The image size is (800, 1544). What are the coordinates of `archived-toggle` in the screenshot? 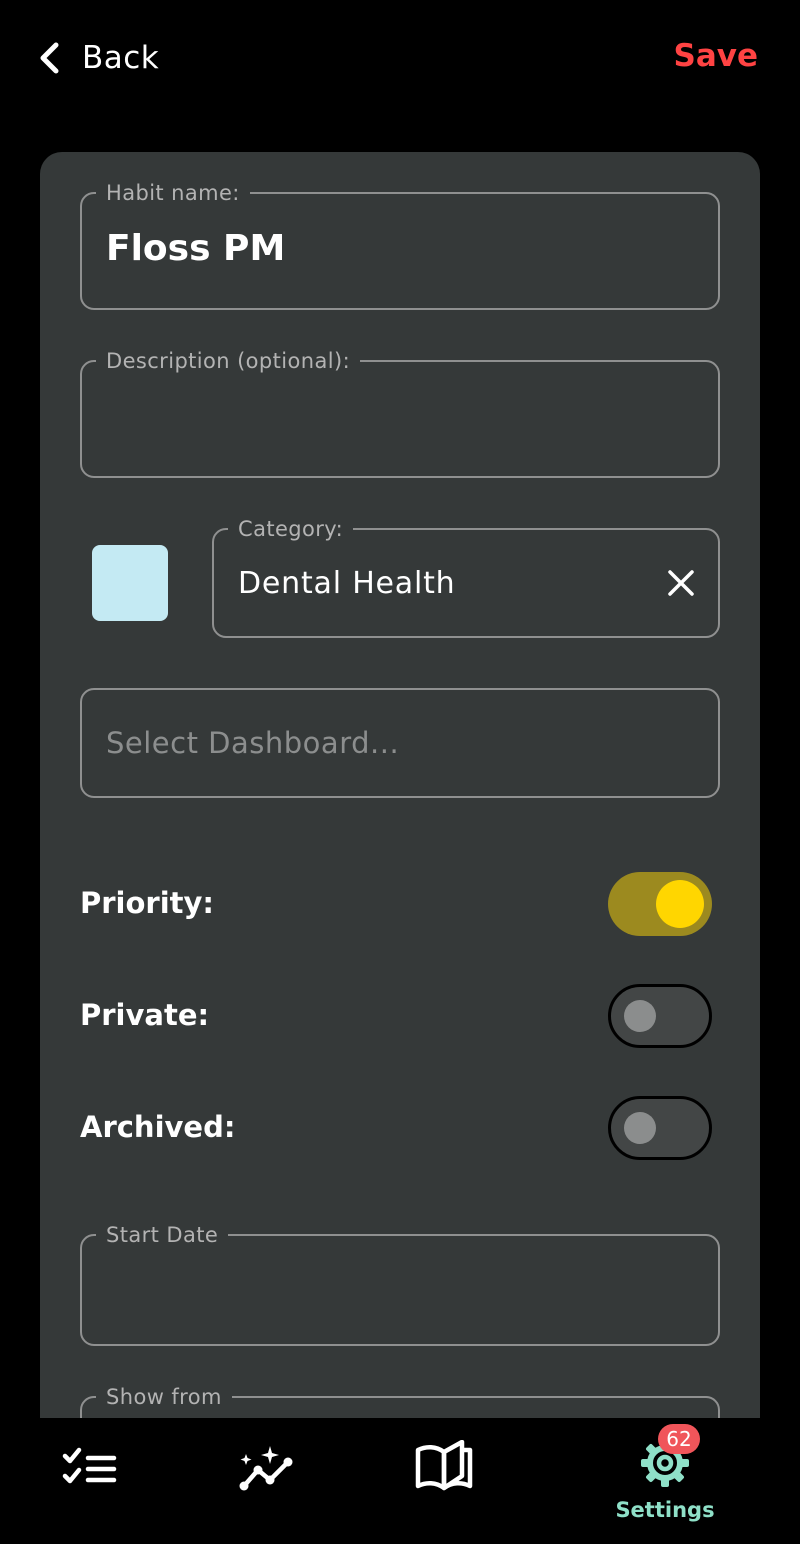 It's located at (660, 1128).